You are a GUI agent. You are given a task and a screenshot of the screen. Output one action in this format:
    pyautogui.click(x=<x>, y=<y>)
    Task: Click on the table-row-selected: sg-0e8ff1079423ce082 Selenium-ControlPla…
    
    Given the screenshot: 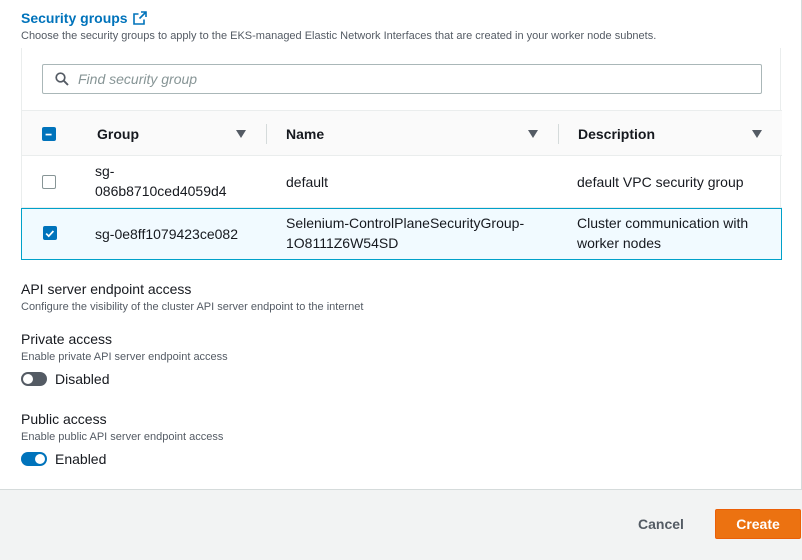 What is the action you would take?
    pyautogui.click(x=401, y=234)
    